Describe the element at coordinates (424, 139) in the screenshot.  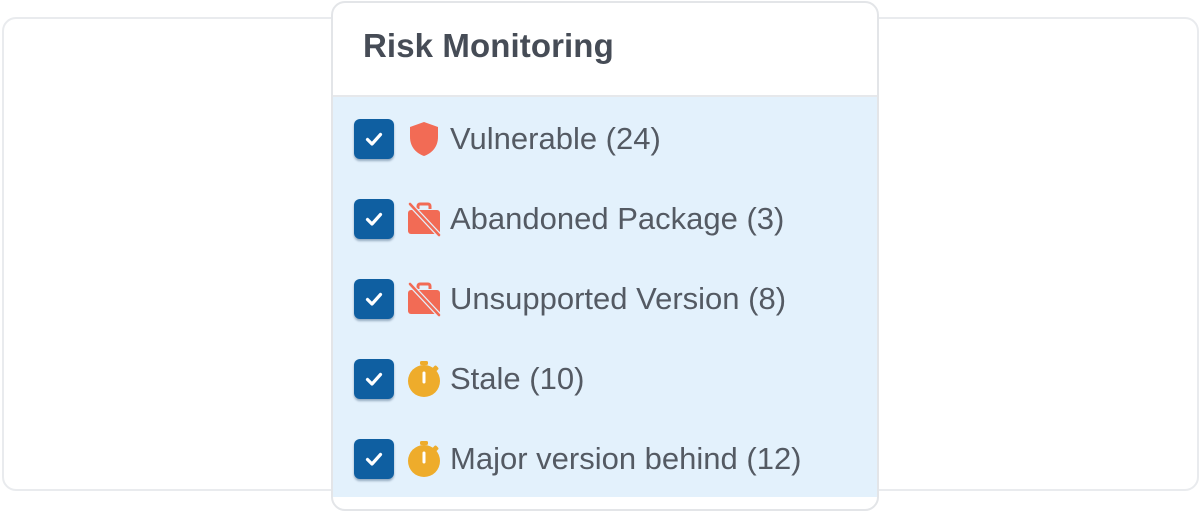
I see `shield-icon` at that location.